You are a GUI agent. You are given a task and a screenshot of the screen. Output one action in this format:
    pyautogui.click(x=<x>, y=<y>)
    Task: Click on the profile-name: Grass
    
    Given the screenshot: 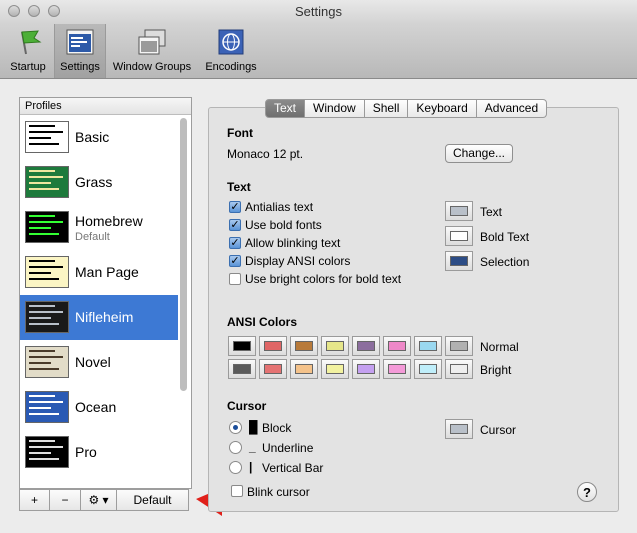 What is the action you would take?
    pyautogui.click(x=94, y=182)
    